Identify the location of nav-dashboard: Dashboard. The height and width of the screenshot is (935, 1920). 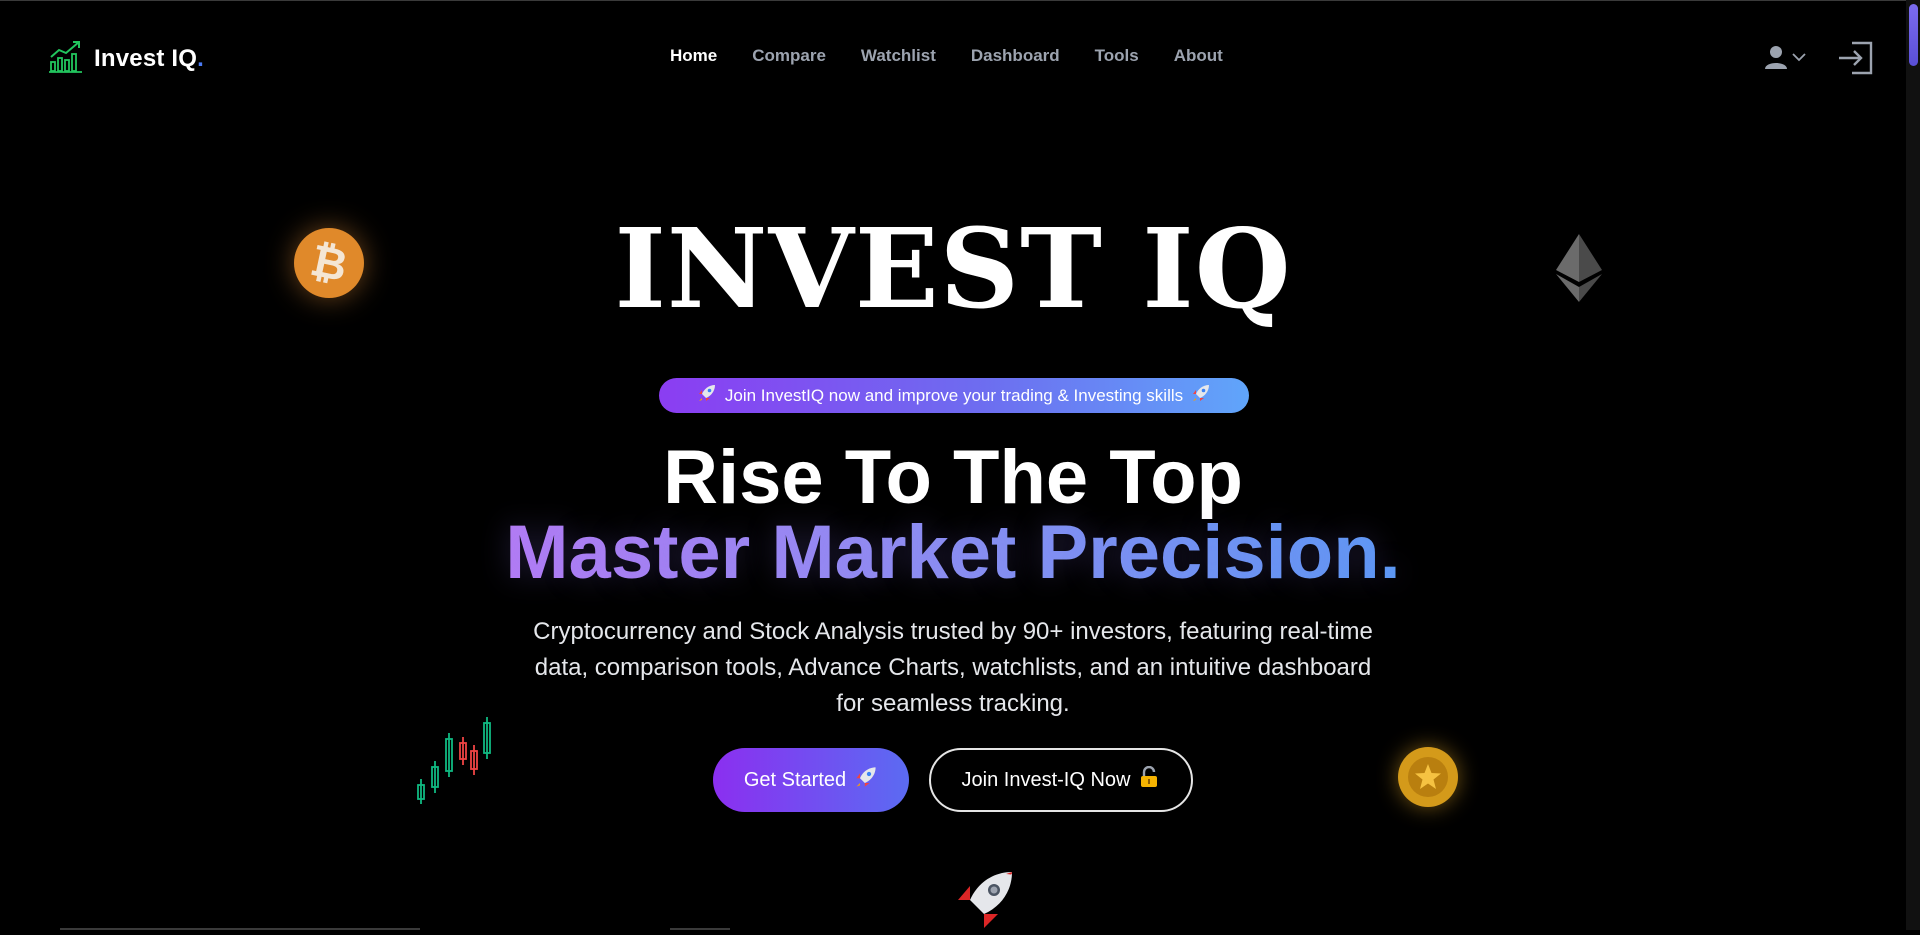
(1015, 56).